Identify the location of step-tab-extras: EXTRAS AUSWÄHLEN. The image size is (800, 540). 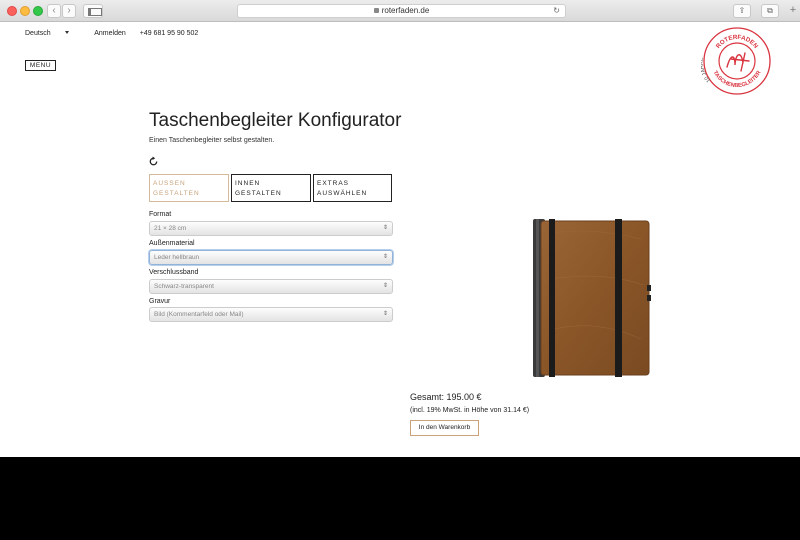
(352, 188).